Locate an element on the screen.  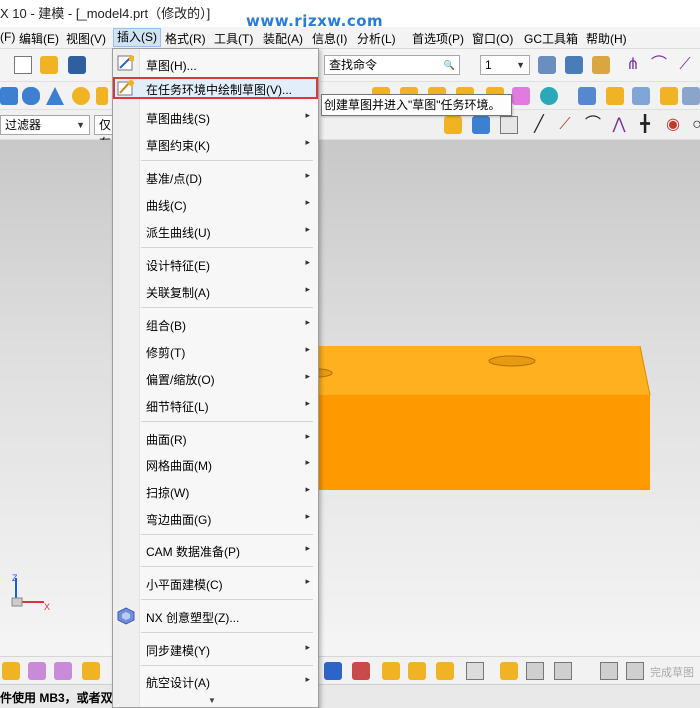
menu-format: 格式(R) is located at coordinates (185, 38).